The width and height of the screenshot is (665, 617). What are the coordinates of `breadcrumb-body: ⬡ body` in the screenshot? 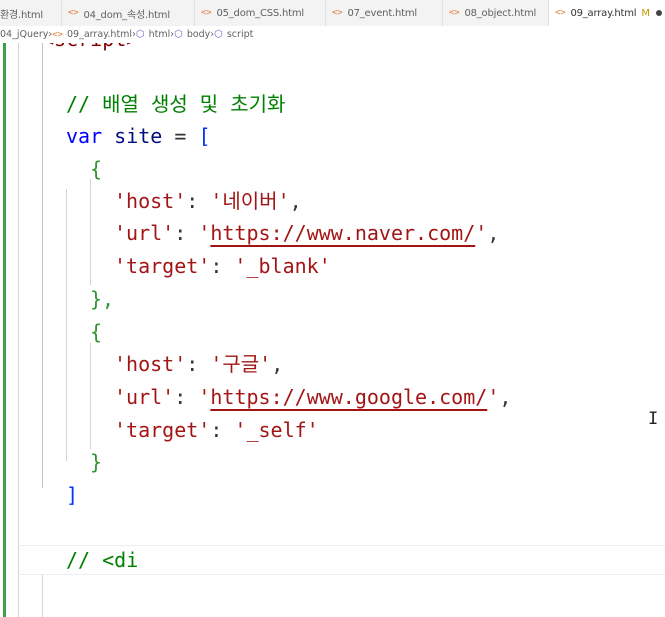 It's located at (192, 34).